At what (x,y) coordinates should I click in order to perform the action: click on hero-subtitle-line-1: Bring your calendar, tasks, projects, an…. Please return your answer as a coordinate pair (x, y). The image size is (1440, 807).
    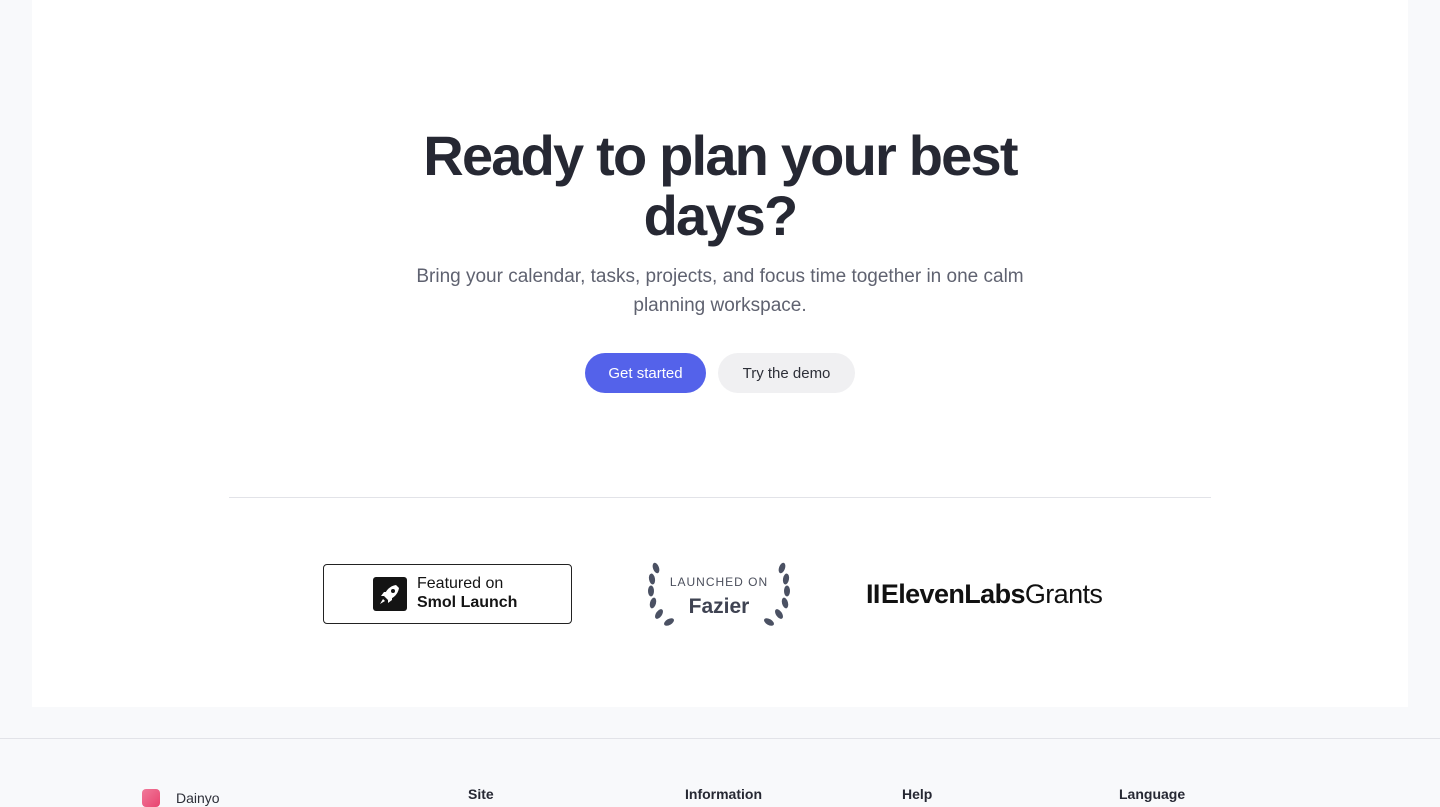
    Looking at the image, I should click on (720, 276).